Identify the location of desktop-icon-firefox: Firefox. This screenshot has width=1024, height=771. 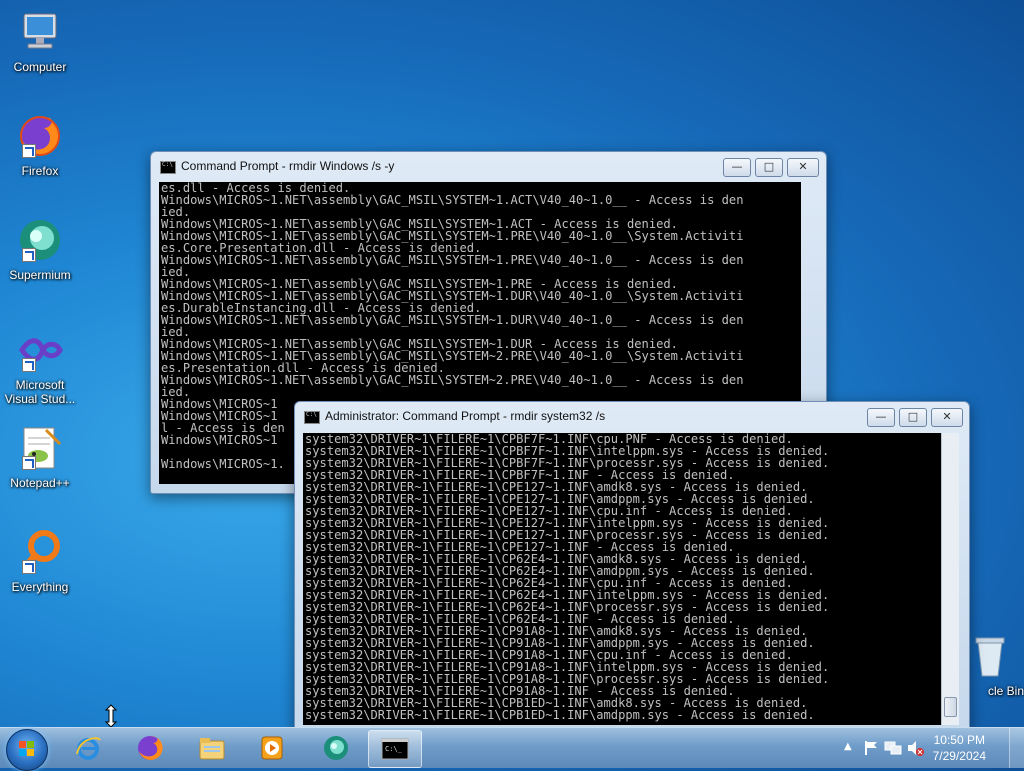
(40, 145).